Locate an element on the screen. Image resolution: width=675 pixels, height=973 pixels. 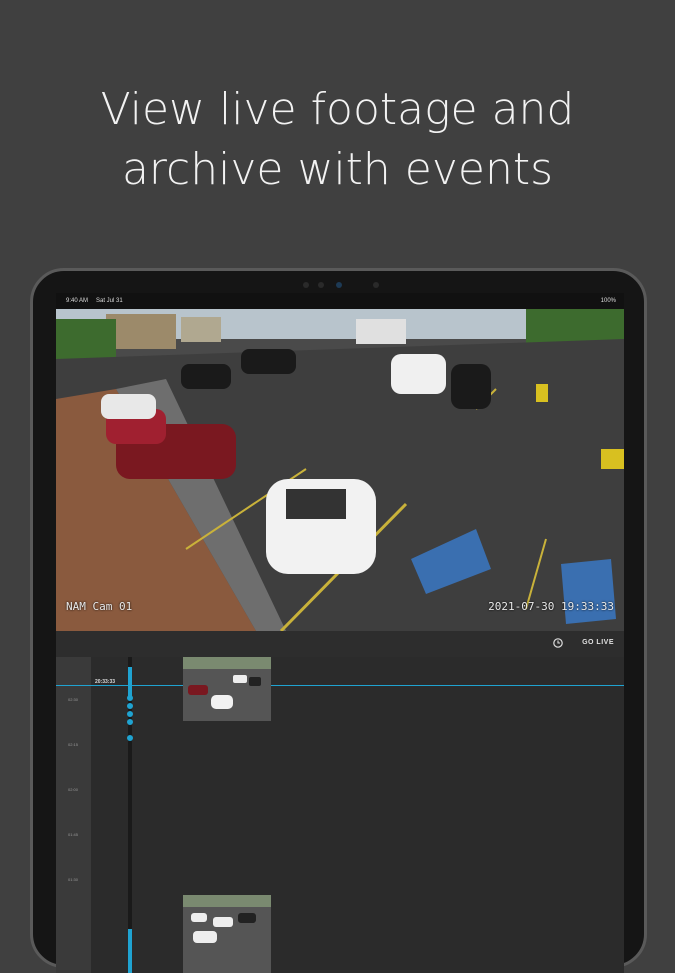
go-live-button: GO LIVE is located at coordinates (598, 642).